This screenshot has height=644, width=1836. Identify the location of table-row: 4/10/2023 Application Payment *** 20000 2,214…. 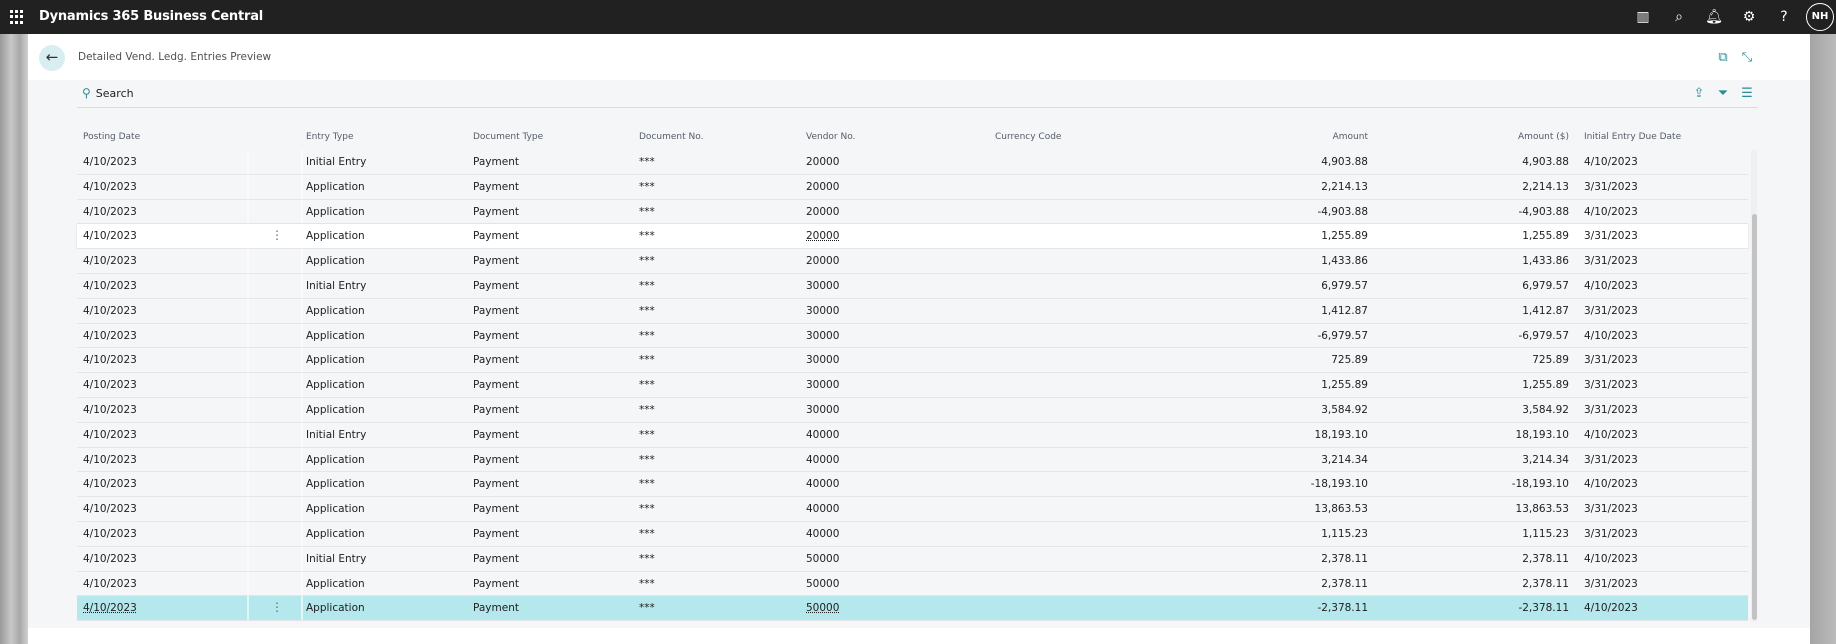
(912, 187).